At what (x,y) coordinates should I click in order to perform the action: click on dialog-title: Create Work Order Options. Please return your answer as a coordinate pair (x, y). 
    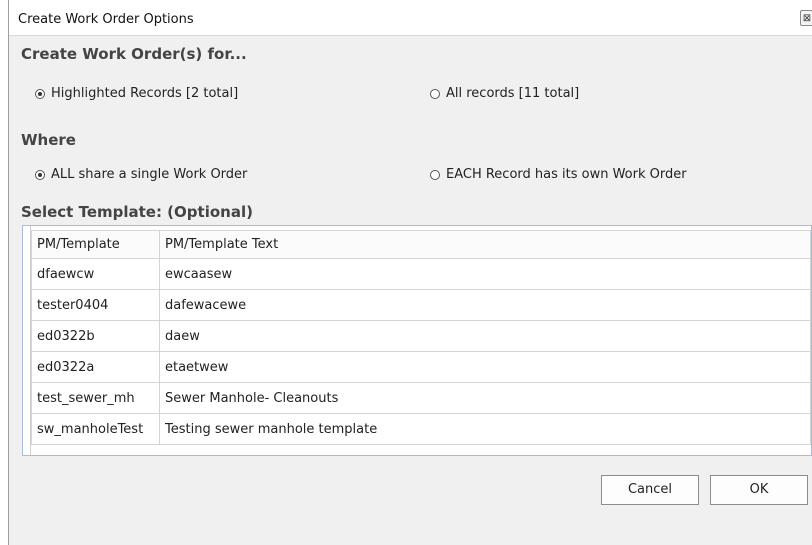
    Looking at the image, I should click on (106, 19).